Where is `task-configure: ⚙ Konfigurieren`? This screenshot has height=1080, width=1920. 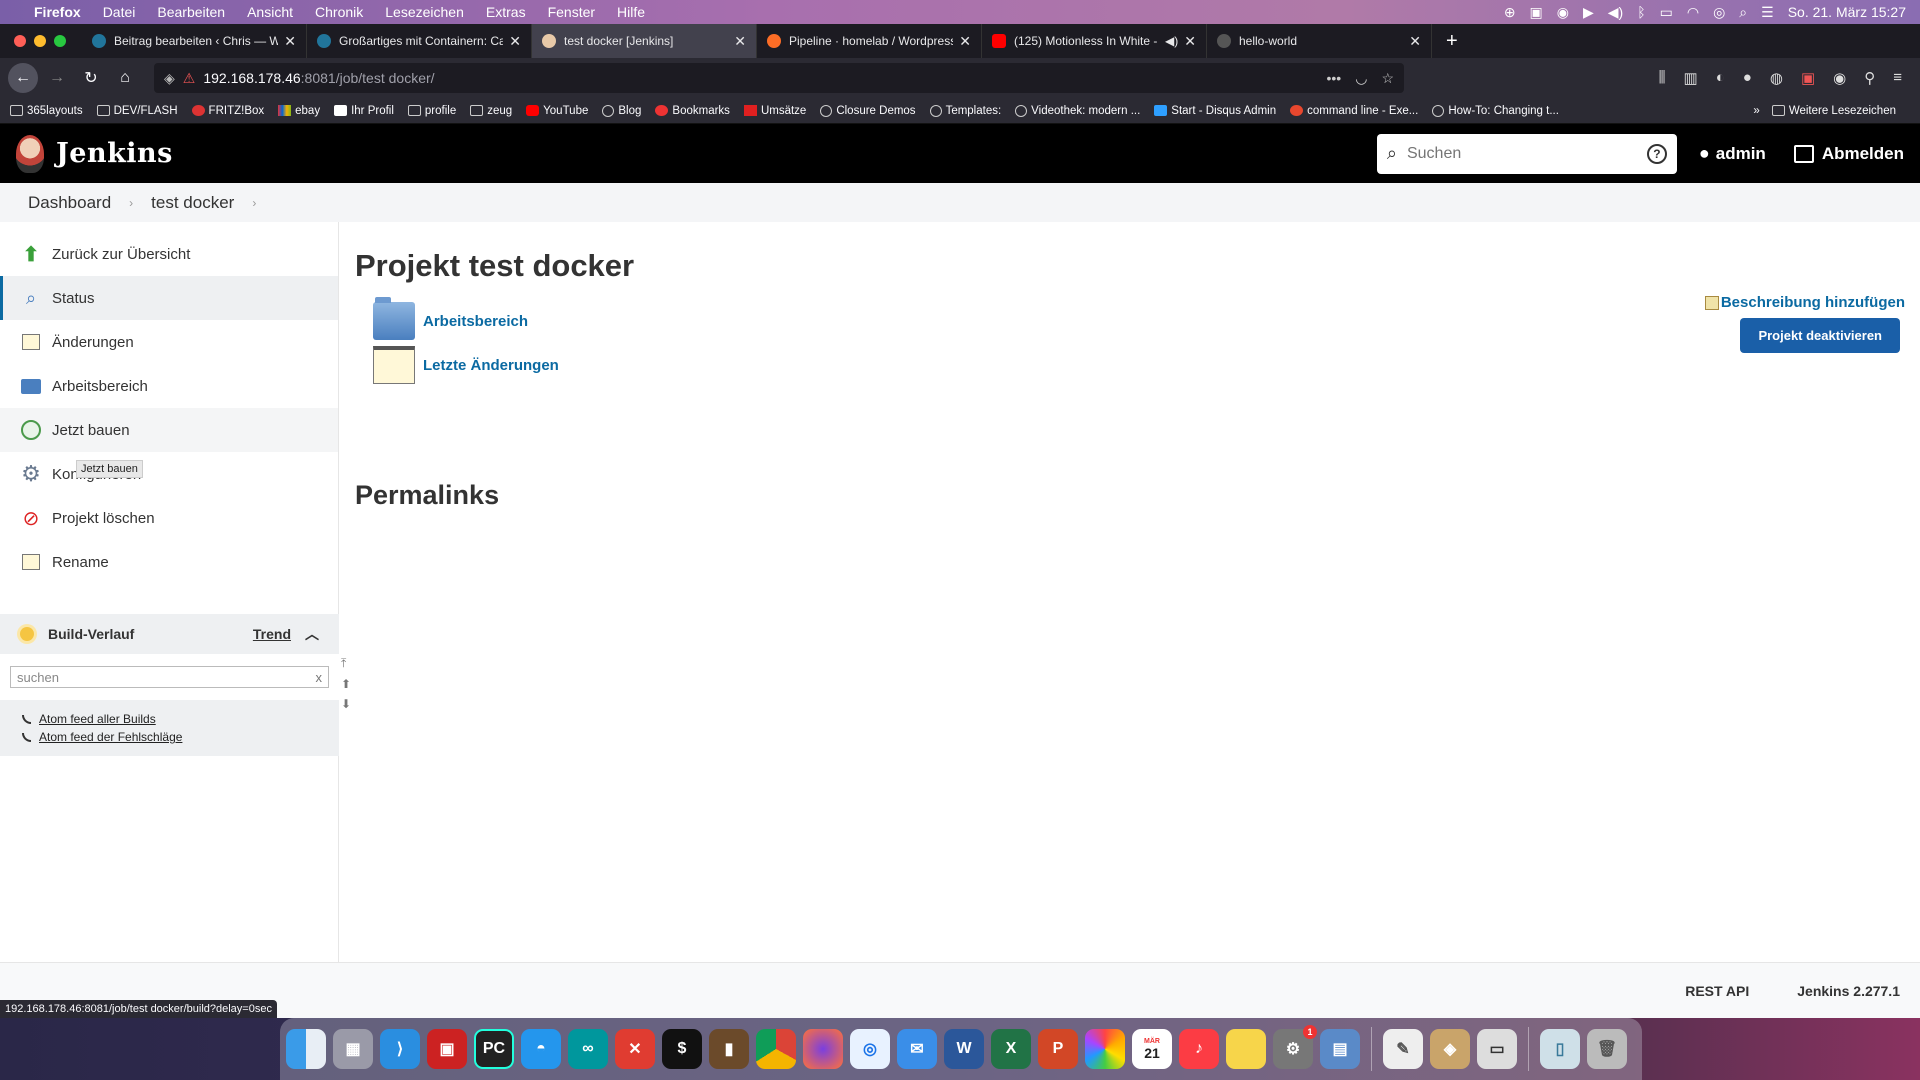 task-configure: ⚙ Konfigurieren is located at coordinates (169, 474).